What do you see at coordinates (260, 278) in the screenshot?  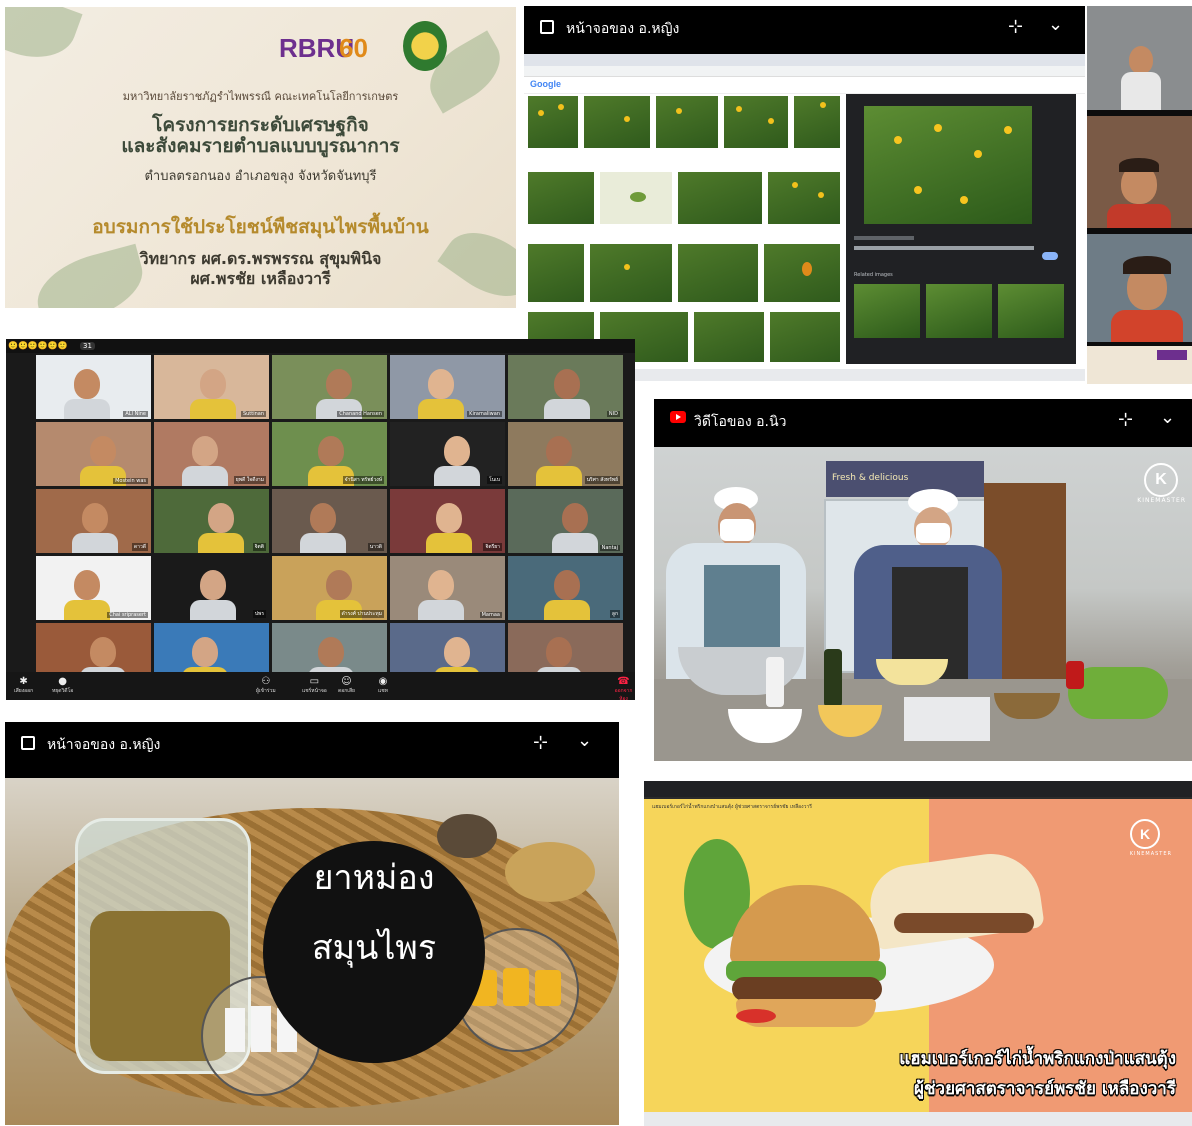 I see `speaker-2: ผศ.พรชัย เหลืองวารี` at bounding box center [260, 278].